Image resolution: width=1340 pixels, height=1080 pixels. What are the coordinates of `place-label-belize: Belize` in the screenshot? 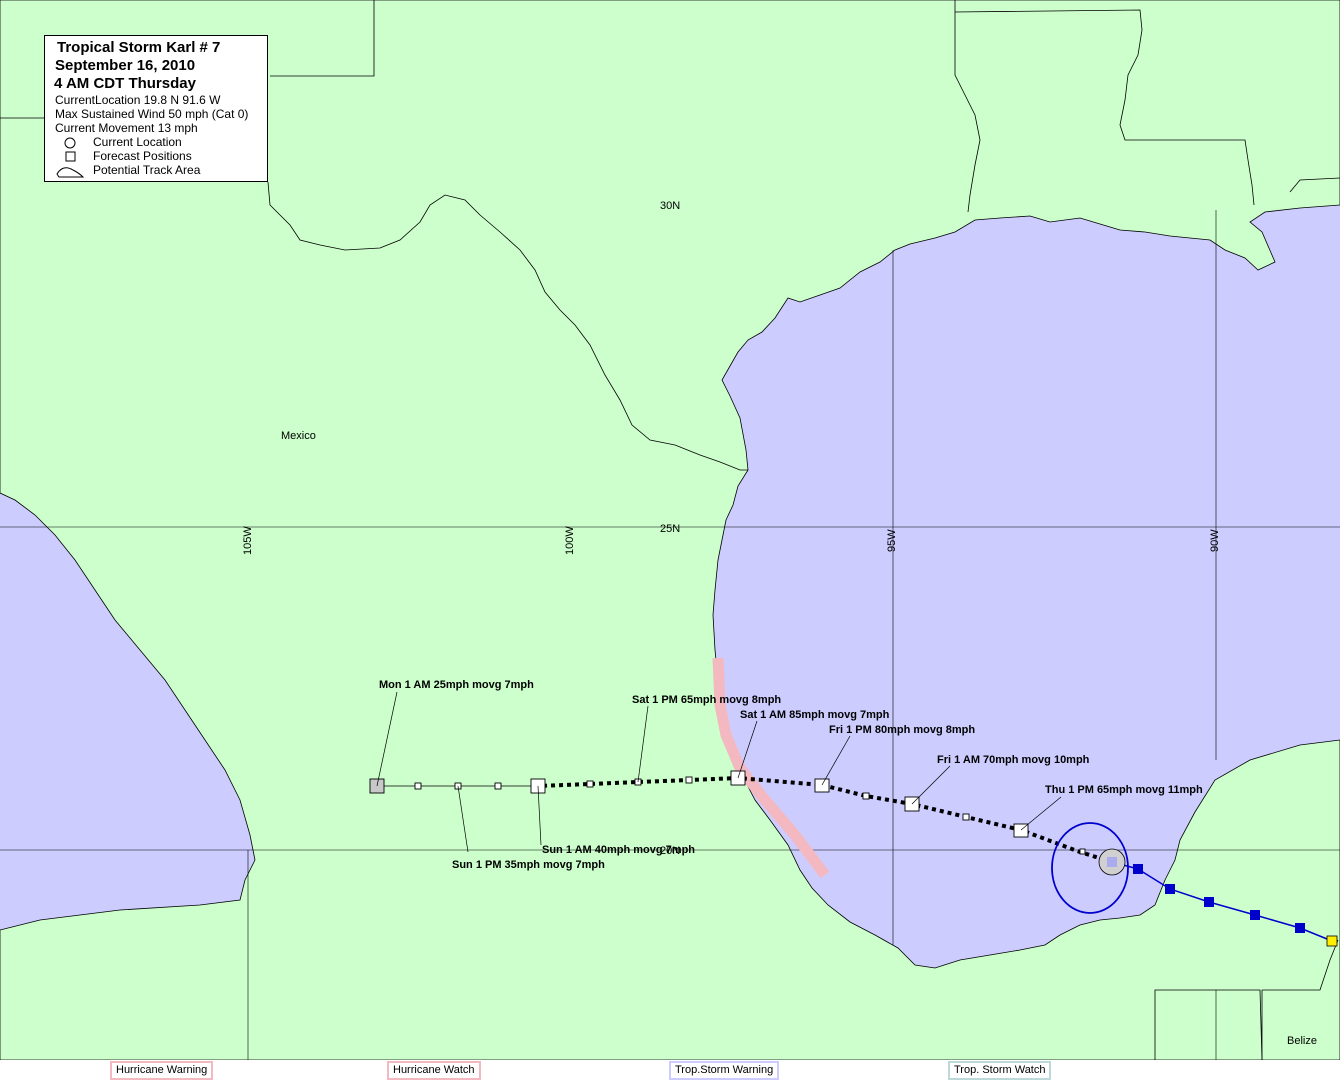 It's located at (1302, 1041).